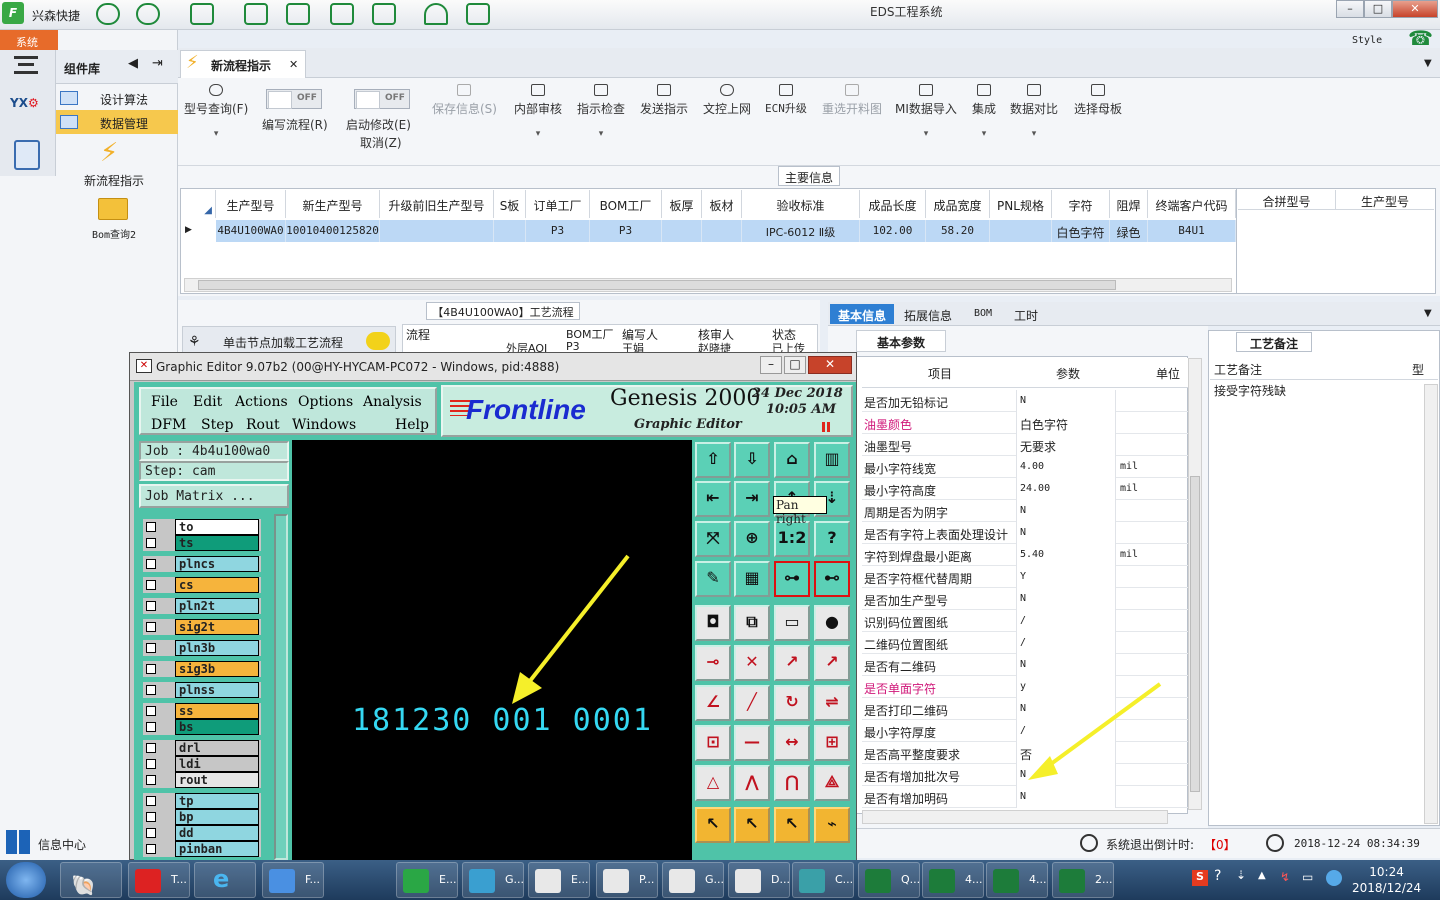  What do you see at coordinates (217, 801) in the screenshot?
I see `layer-name: tp` at bounding box center [217, 801].